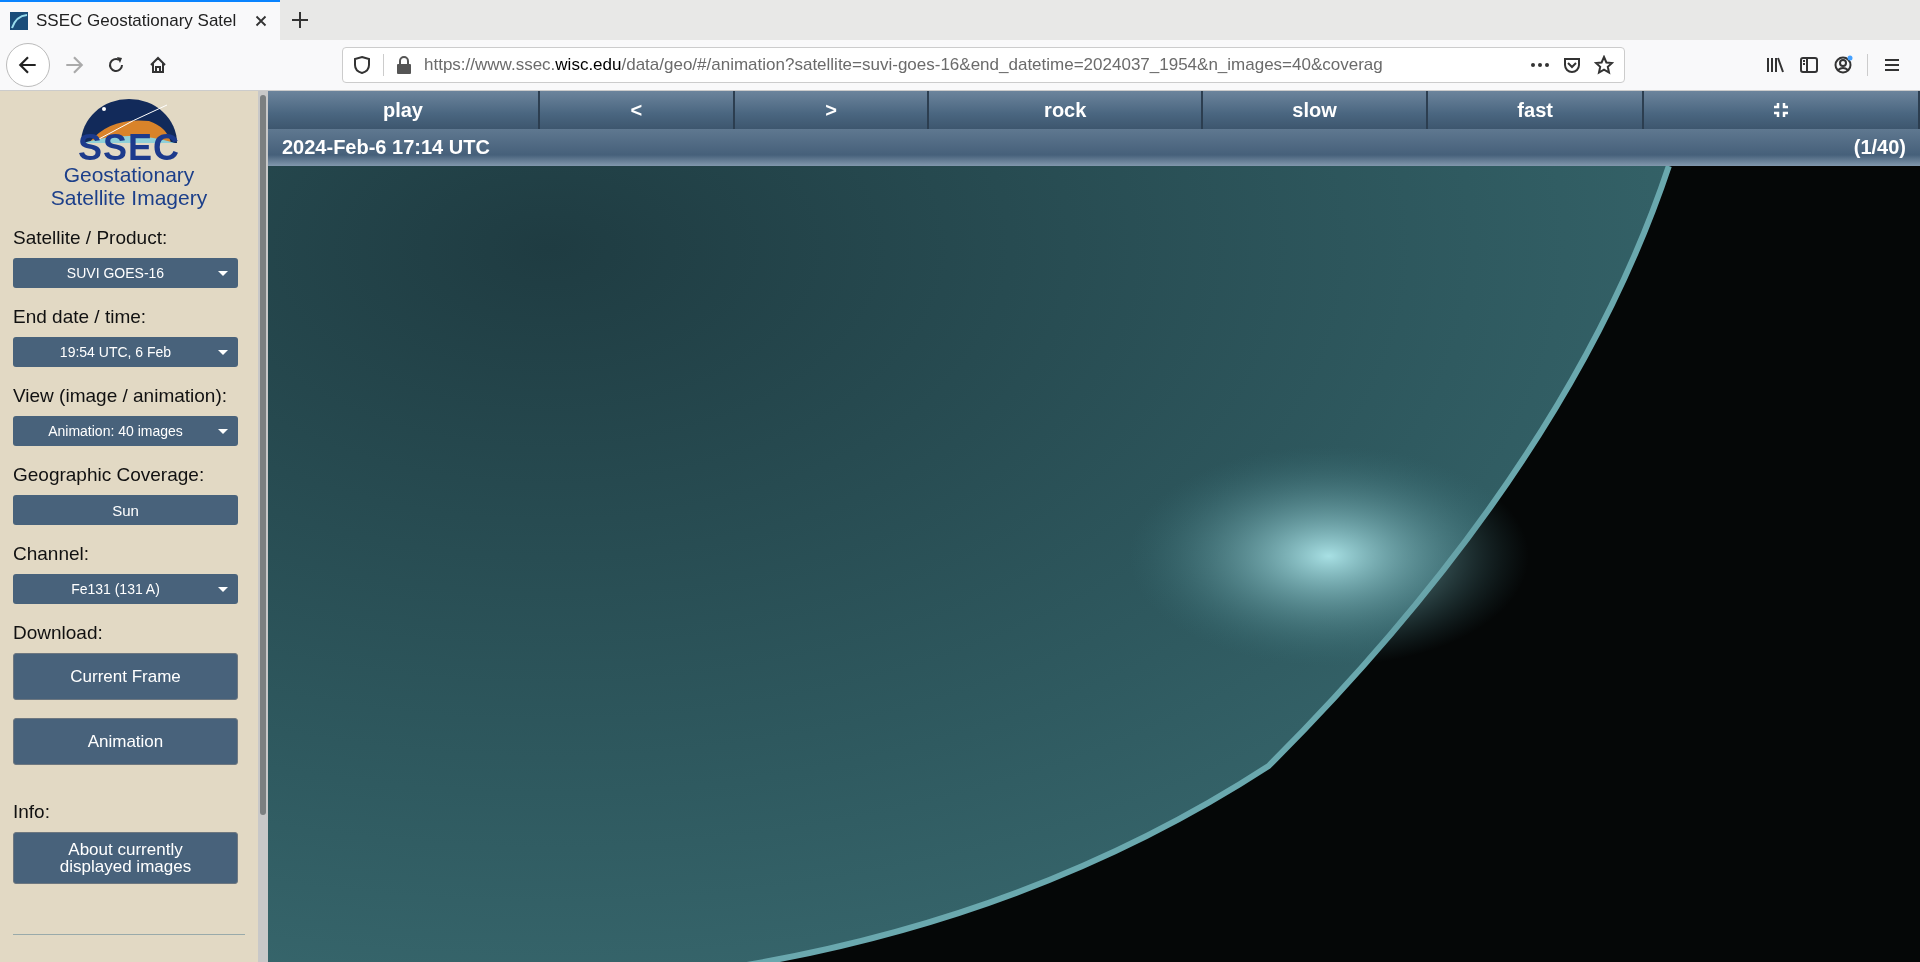 This screenshot has width=1920, height=962. Describe the element at coordinates (129, 197) in the screenshot. I see `site-title: Satellite Imagery` at that location.